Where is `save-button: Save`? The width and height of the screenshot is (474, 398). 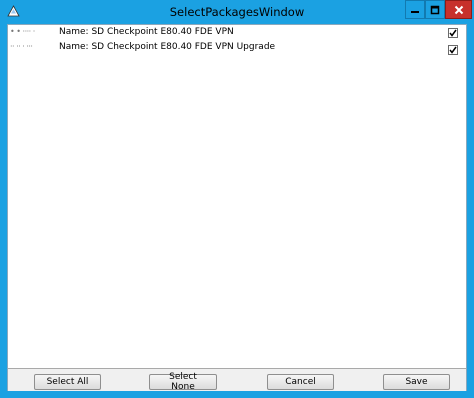 save-button: Save is located at coordinates (416, 382).